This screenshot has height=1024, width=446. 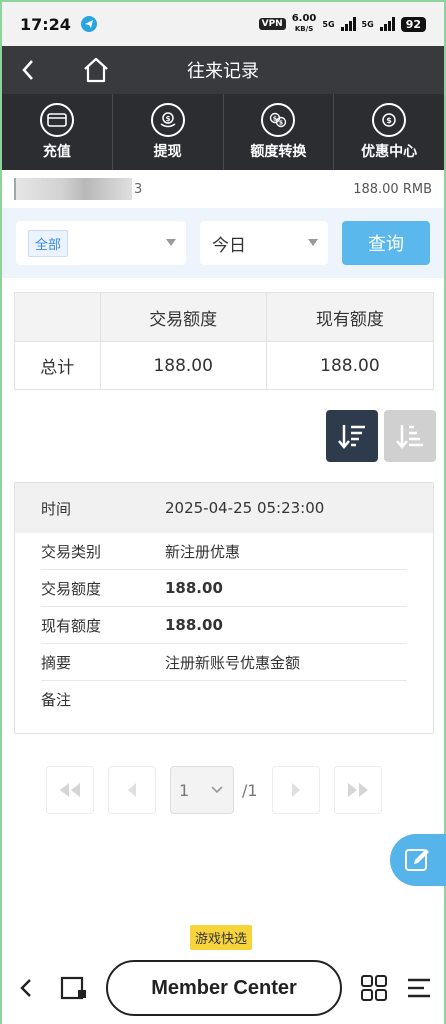 I want to click on prev-page-button, so click(x=132, y=790).